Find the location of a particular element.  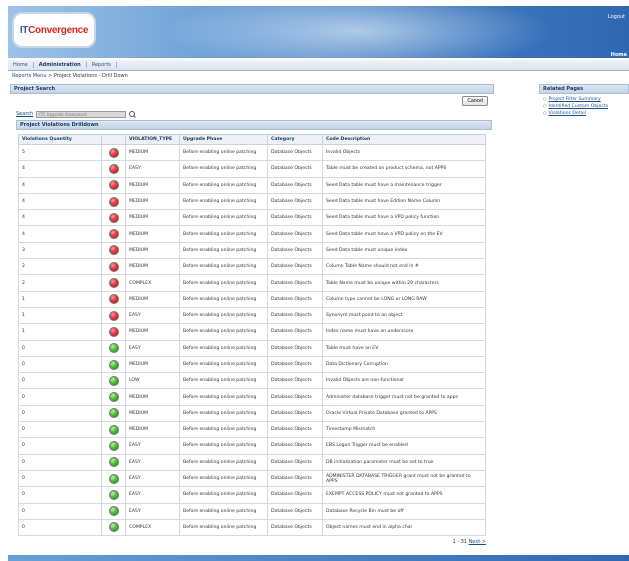

link-violations-detail: Violations Detail is located at coordinates (586, 113).